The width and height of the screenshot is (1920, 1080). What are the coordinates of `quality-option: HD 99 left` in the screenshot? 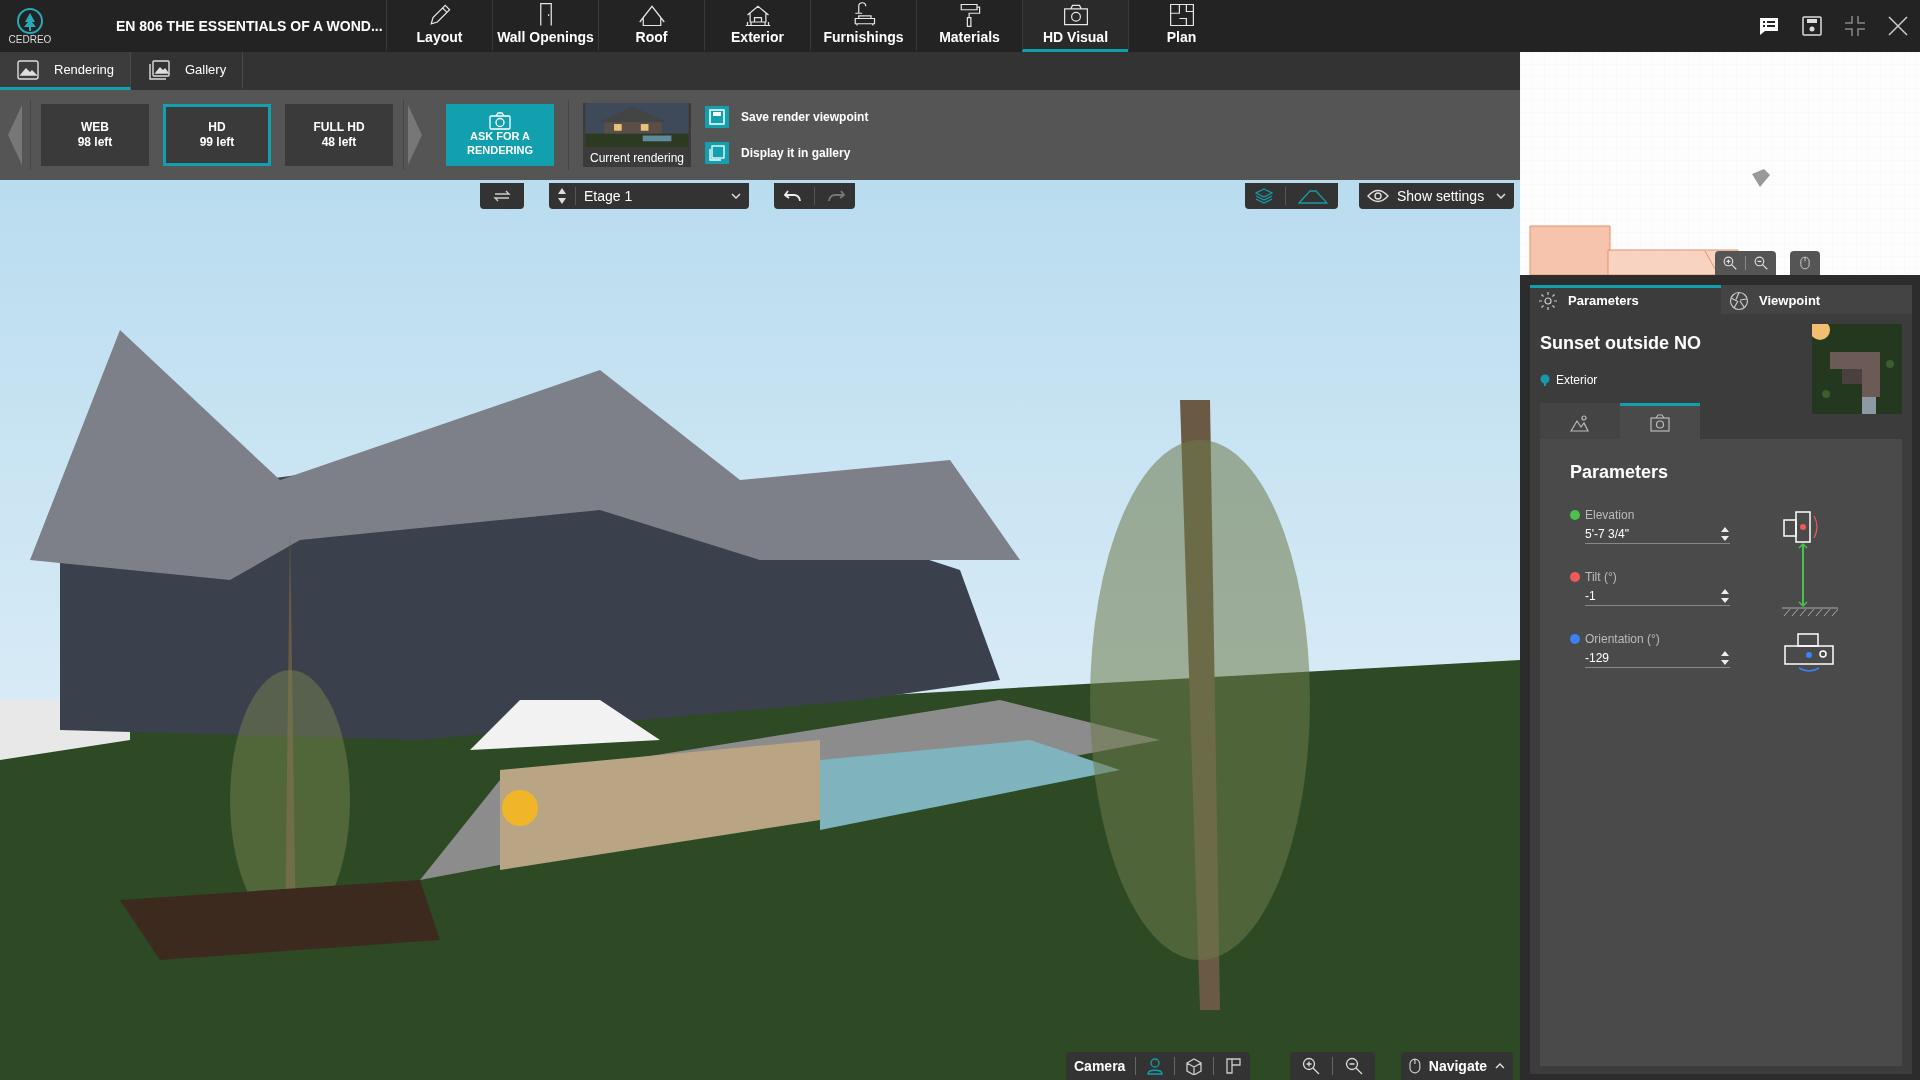 It's located at (217, 135).